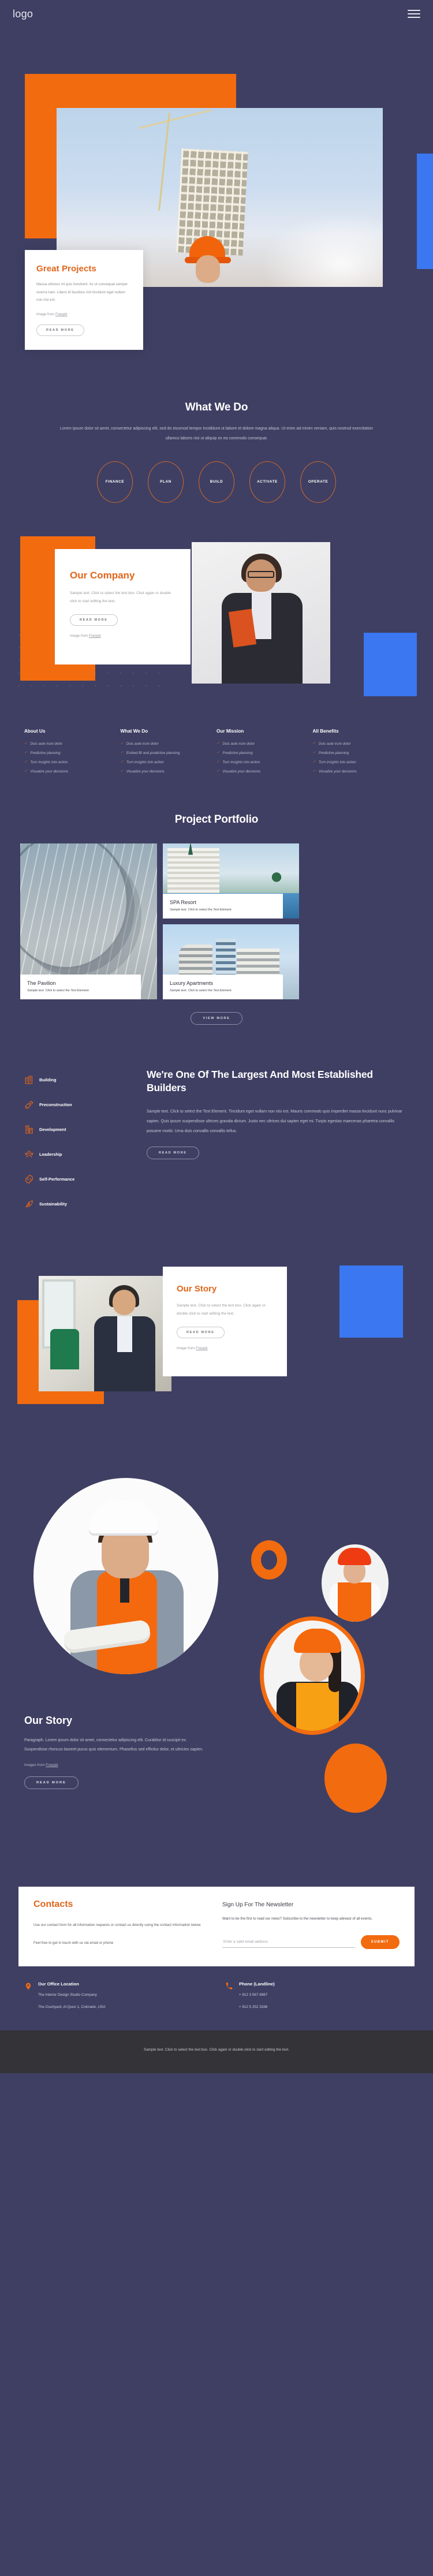 This screenshot has height=2576, width=433. What do you see at coordinates (95, 636) in the screenshot?
I see `company-credit-link: Freepik` at bounding box center [95, 636].